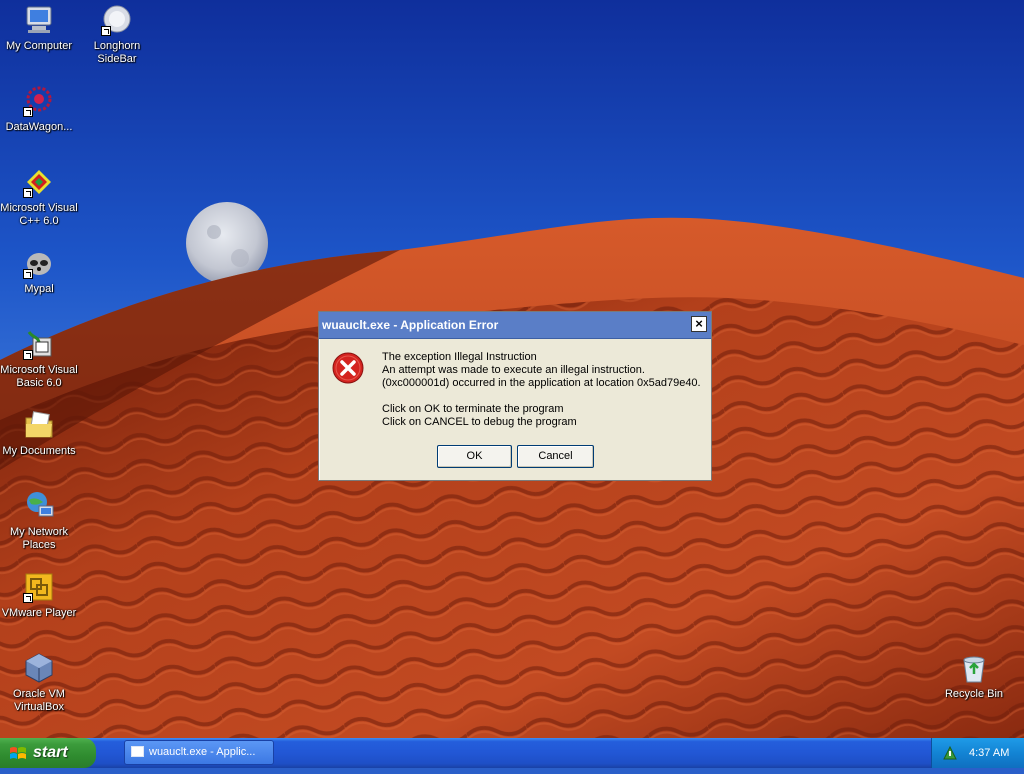 Image resolution: width=1024 pixels, height=774 pixels. Describe the element at coordinates (515, 325) in the screenshot. I see `dialog-titlebar: wuauclt.exe - Application Error ×` at that location.